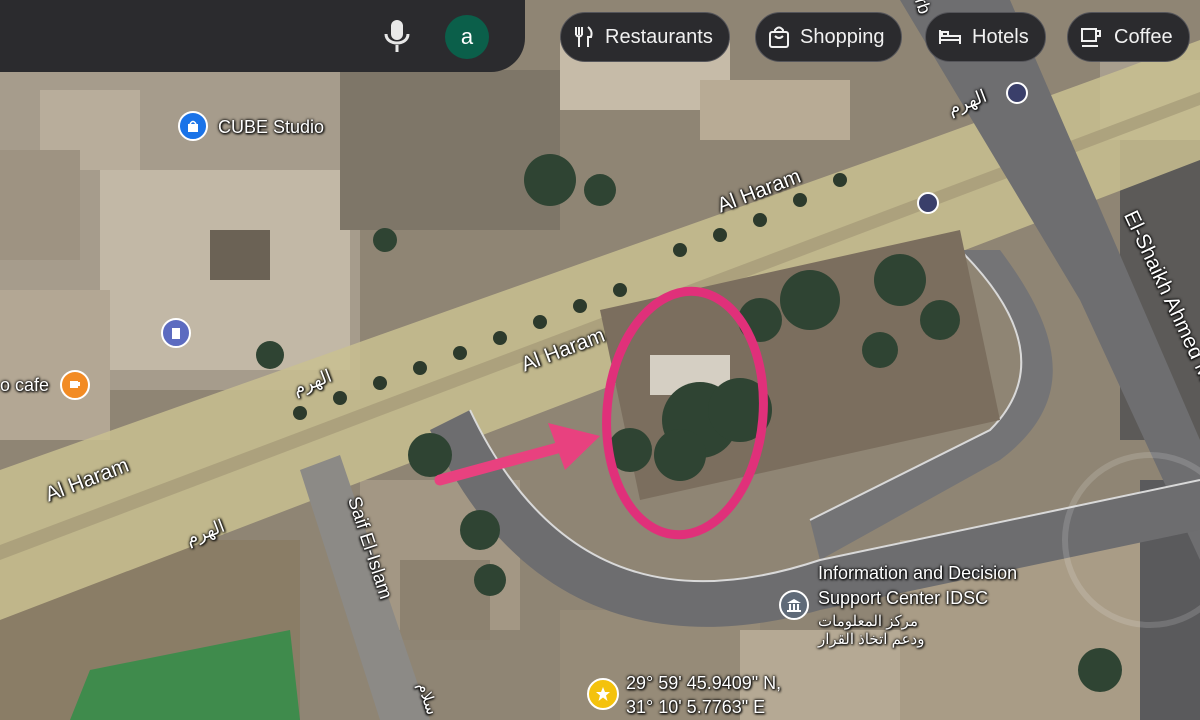 The height and width of the screenshot is (720, 1200). Describe the element at coordinates (262, 36) in the screenshot. I see `search-bar: a` at that location.